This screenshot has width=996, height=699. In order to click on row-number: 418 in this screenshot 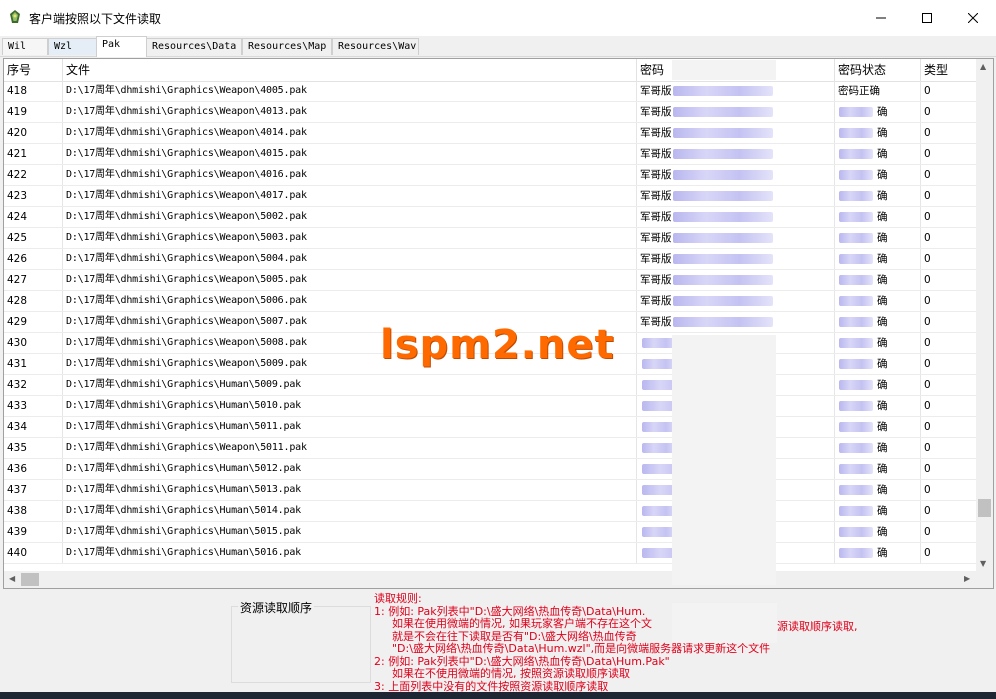, I will do `click(33, 91)`.